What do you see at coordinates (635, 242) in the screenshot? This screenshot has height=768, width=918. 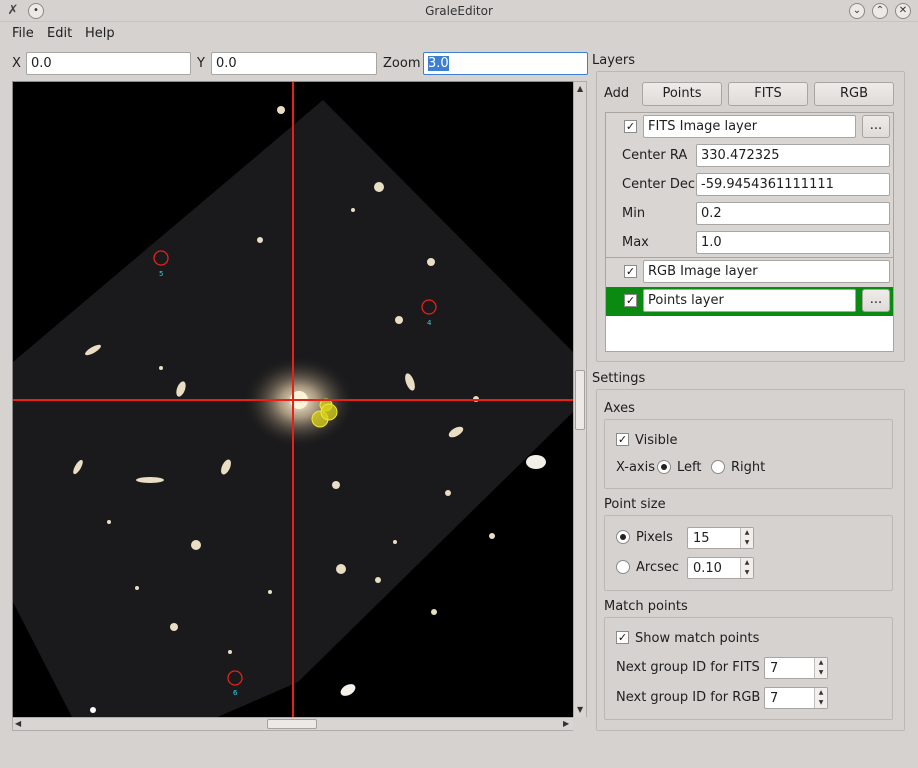 I see `max-label: Max` at bounding box center [635, 242].